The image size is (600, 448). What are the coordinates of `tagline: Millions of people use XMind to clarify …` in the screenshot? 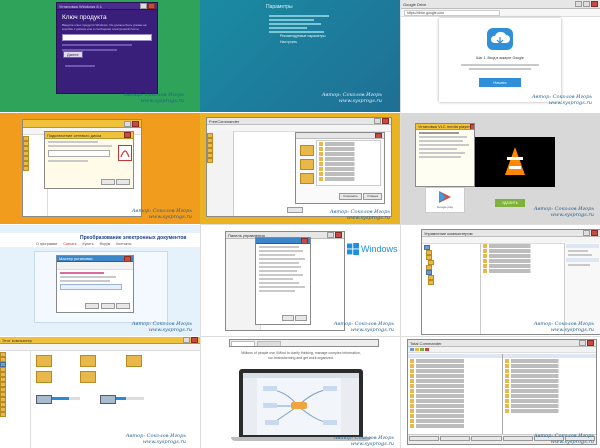 It's located at (301, 355).